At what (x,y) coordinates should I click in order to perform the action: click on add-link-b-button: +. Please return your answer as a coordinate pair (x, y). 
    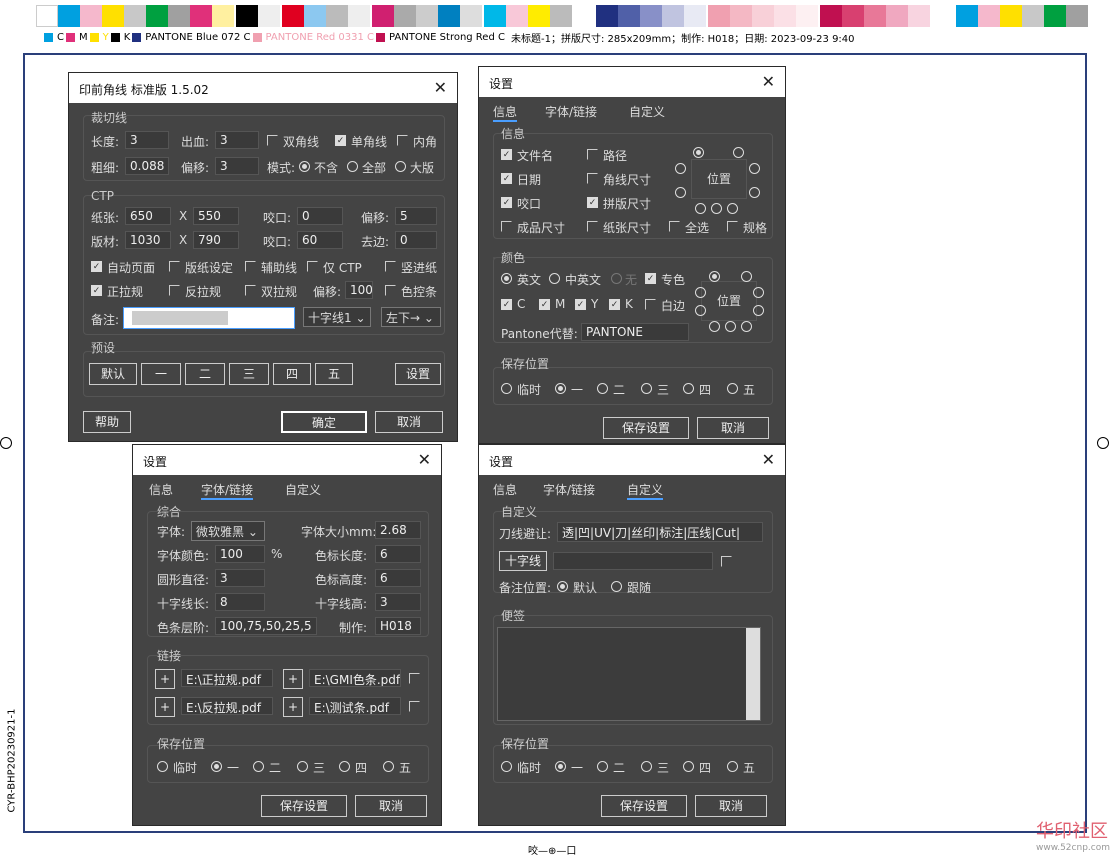
    Looking at the image, I should click on (293, 679).